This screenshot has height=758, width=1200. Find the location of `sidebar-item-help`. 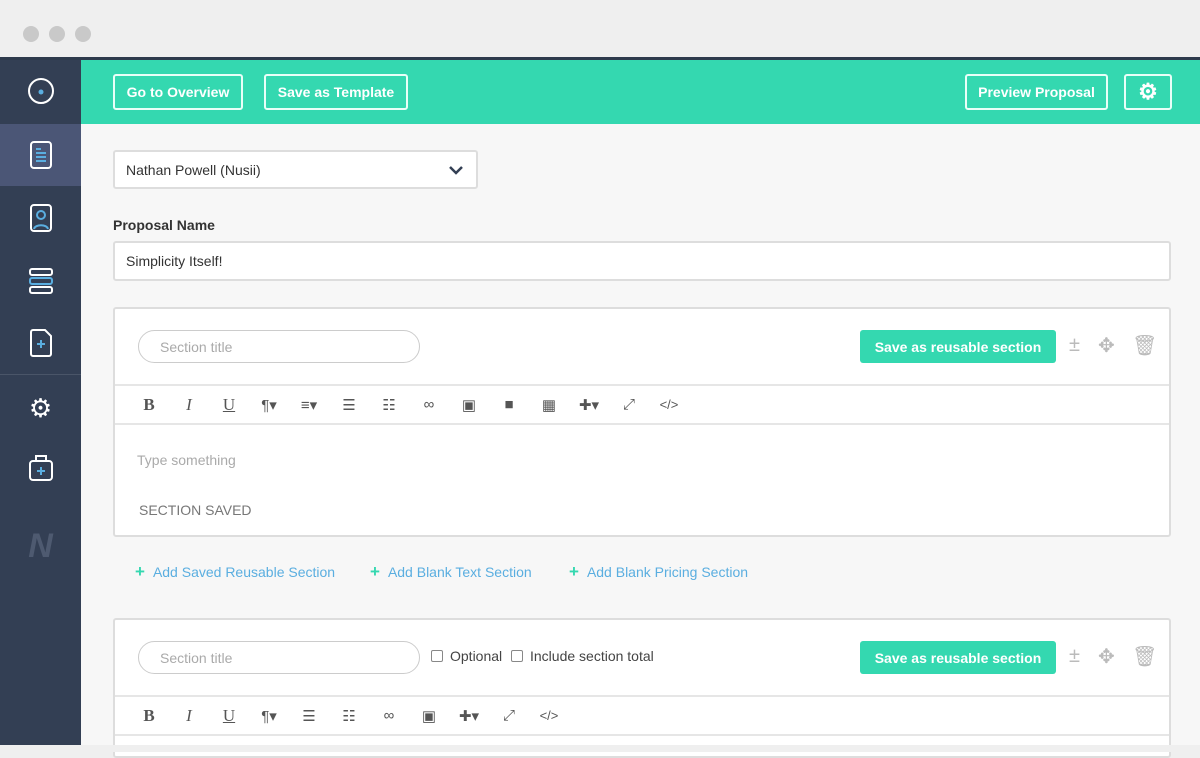

sidebar-item-help is located at coordinates (40, 468).